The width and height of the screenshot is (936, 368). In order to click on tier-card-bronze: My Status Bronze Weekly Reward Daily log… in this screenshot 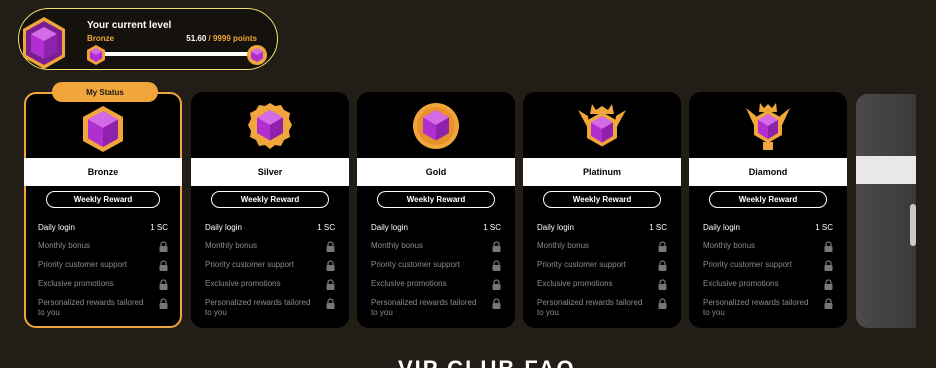, I will do `click(103, 205)`.